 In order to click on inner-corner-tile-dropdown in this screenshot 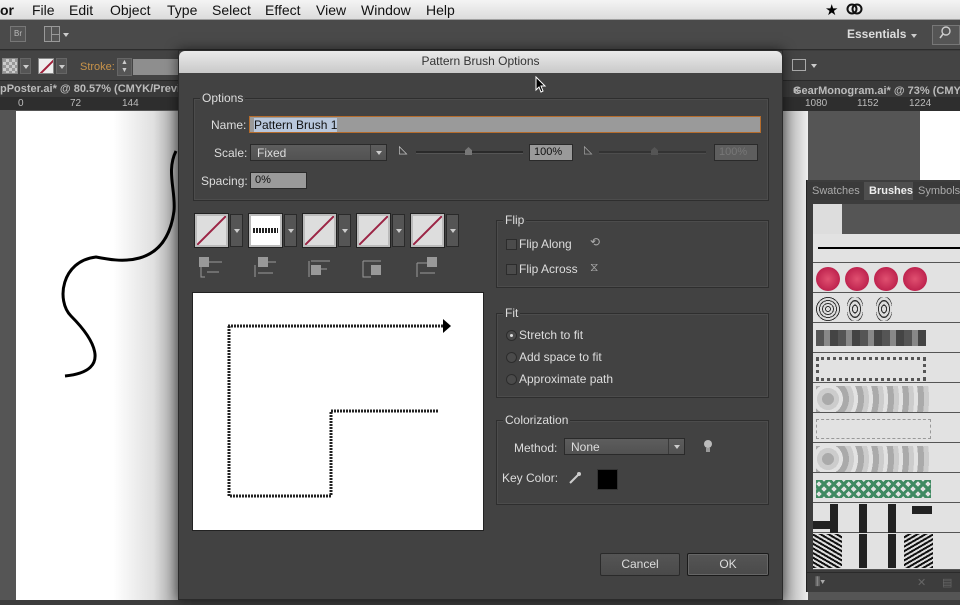, I will do `click(344, 230)`.